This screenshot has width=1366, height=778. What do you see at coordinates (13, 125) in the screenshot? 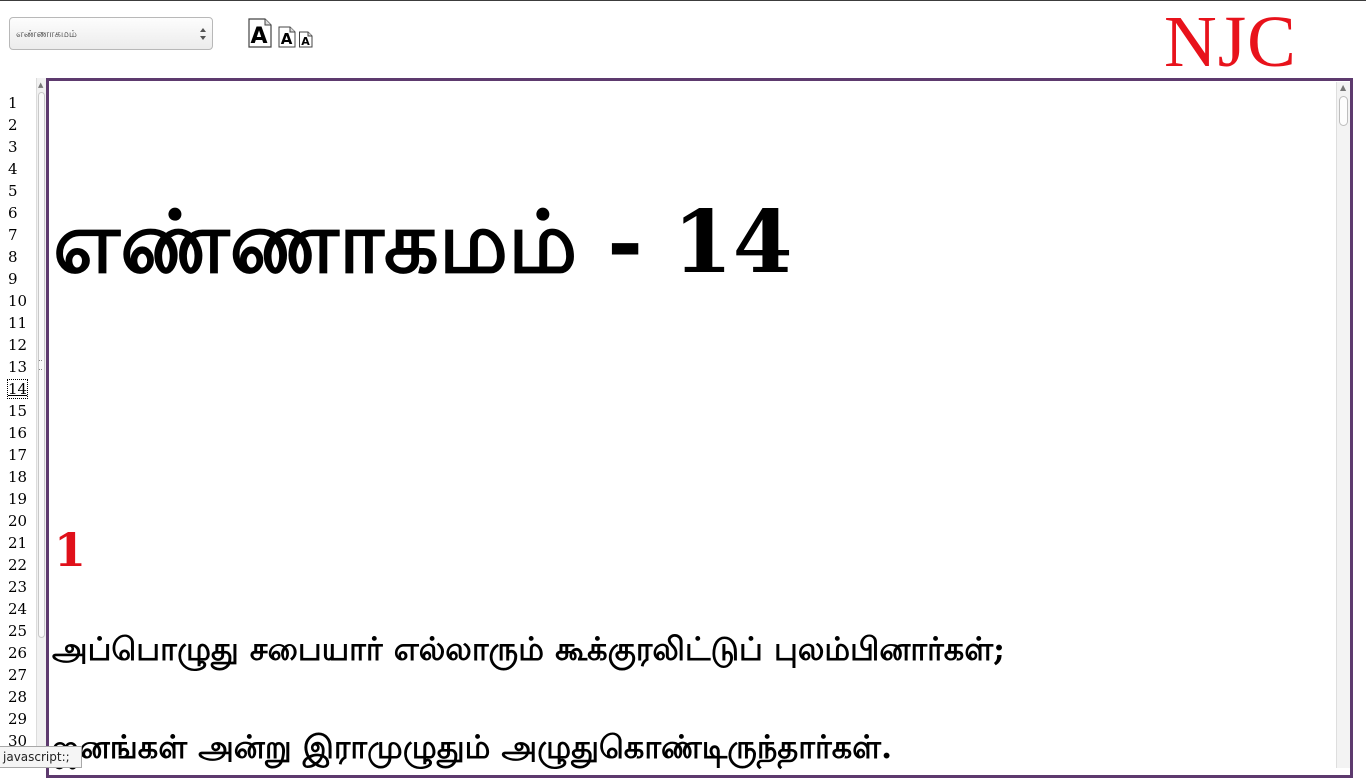
I see `chapter-link-label: 2` at bounding box center [13, 125].